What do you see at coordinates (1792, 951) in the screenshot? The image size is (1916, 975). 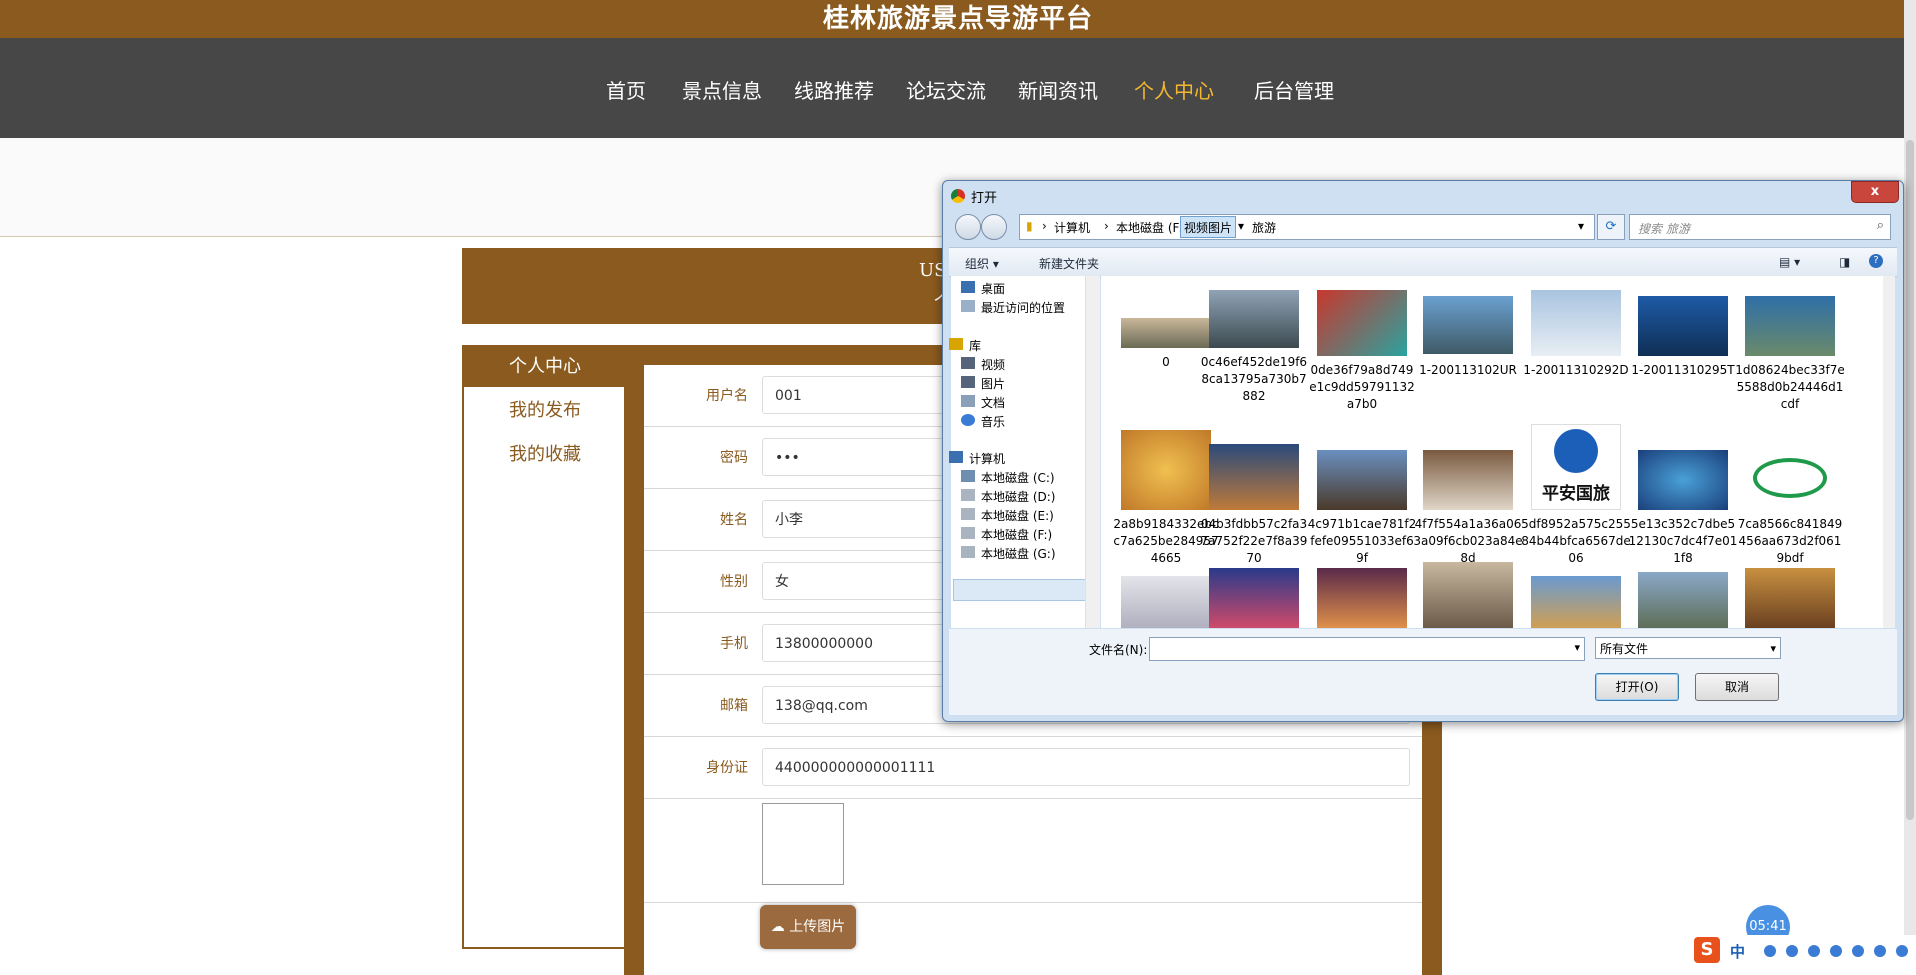 I see `emoji-icon` at bounding box center [1792, 951].